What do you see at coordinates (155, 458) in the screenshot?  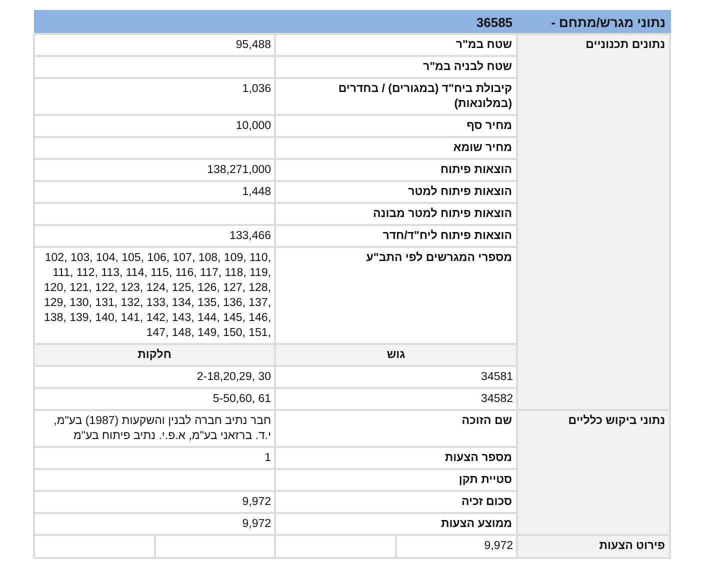 I see `field-value: 1` at bounding box center [155, 458].